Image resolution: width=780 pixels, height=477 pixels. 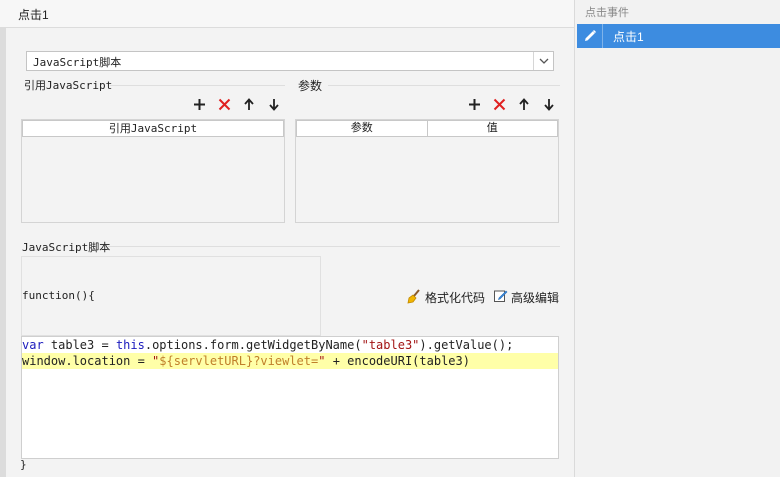 I want to click on code-token: table3 =, so click(x=79, y=345).